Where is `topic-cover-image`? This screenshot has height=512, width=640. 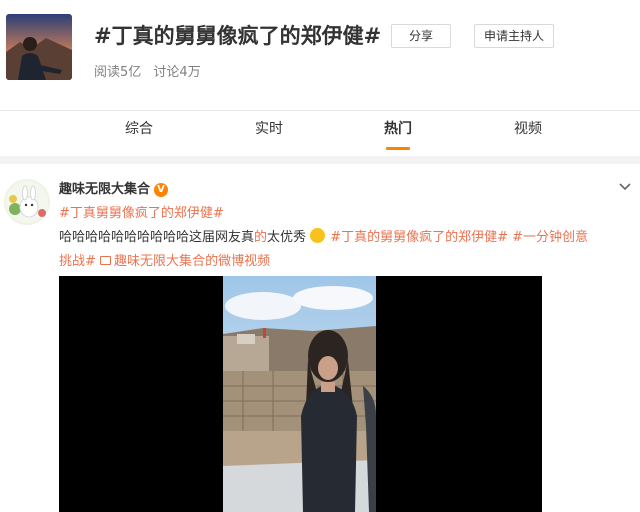 topic-cover-image is located at coordinates (39, 47).